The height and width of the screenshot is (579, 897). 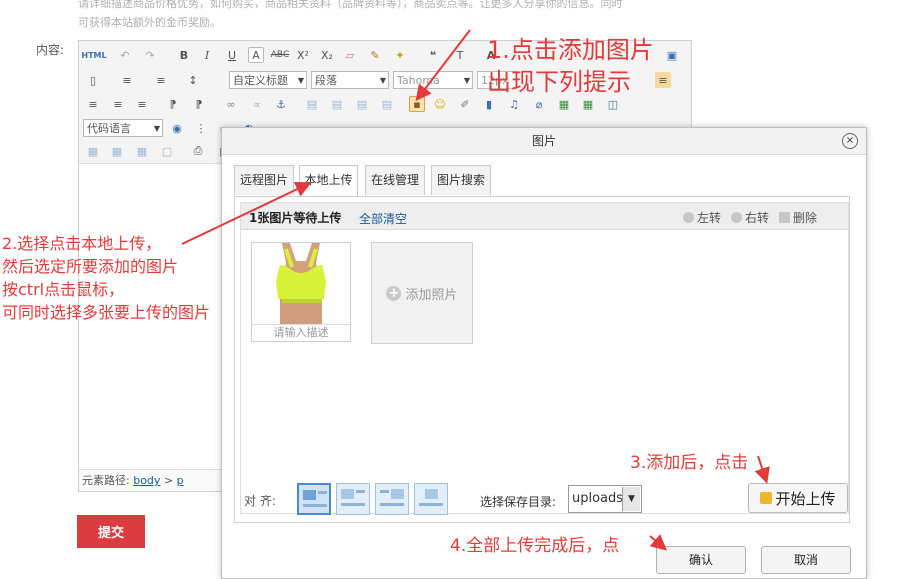 What do you see at coordinates (443, 65) in the screenshot?
I see `arrow-to-image-button` at bounding box center [443, 65].